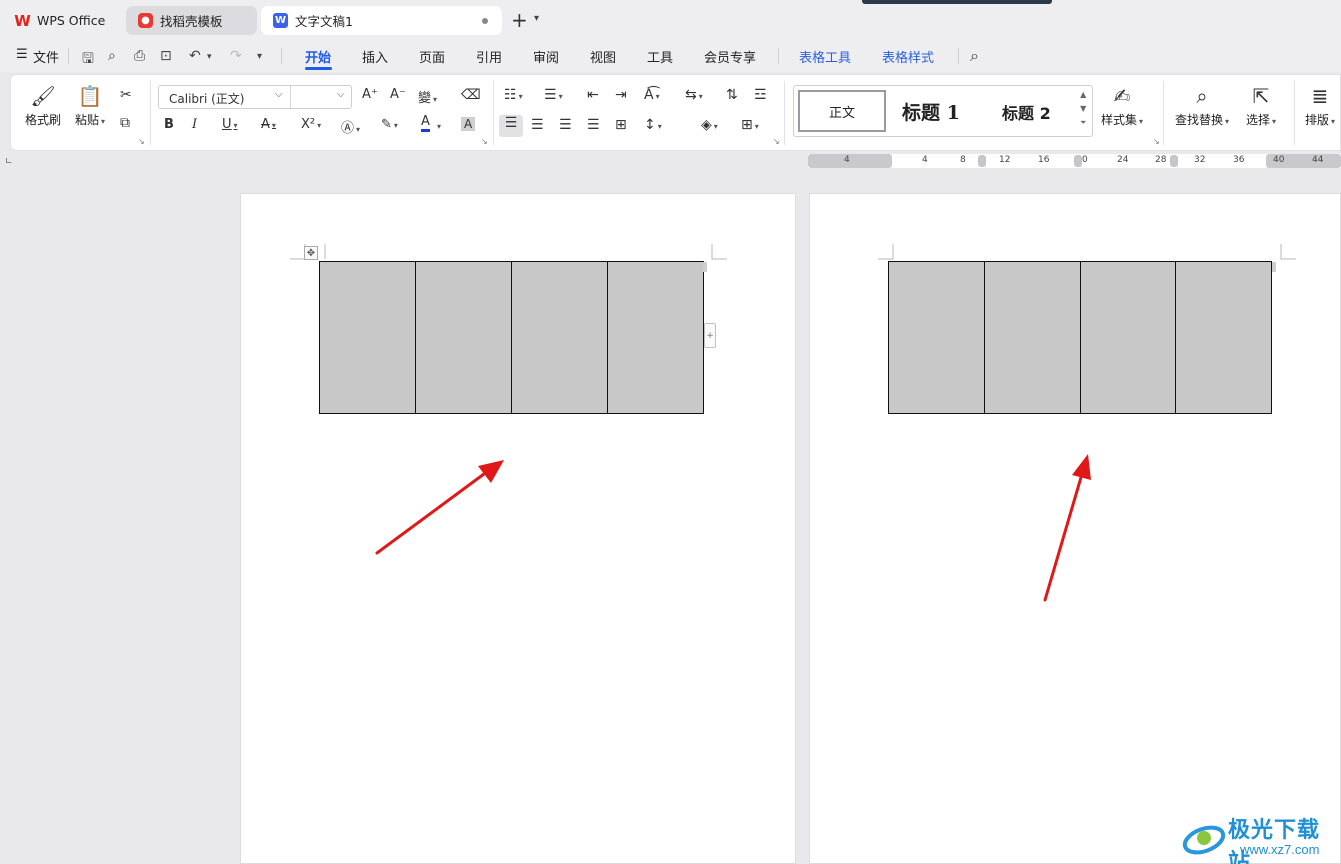  Describe the element at coordinates (733, 528) in the screenshot. I see `annotation-arrows` at that location.